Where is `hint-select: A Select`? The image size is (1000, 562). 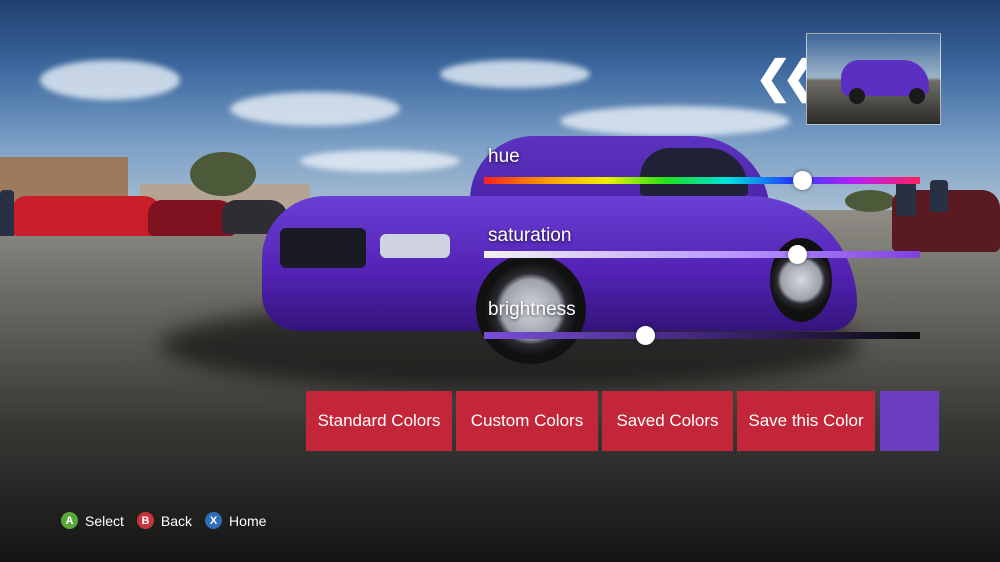 hint-select: A Select is located at coordinates (92, 520).